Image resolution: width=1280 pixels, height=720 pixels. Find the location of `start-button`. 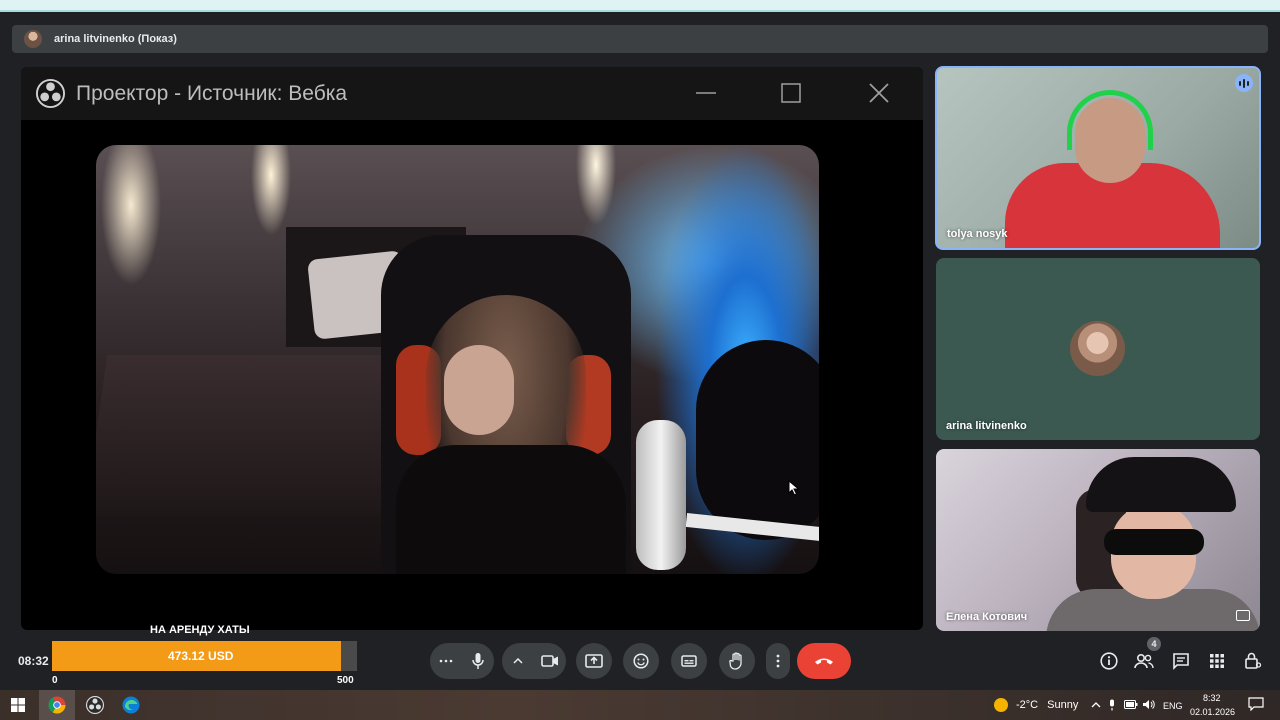

start-button is located at coordinates (18, 705).